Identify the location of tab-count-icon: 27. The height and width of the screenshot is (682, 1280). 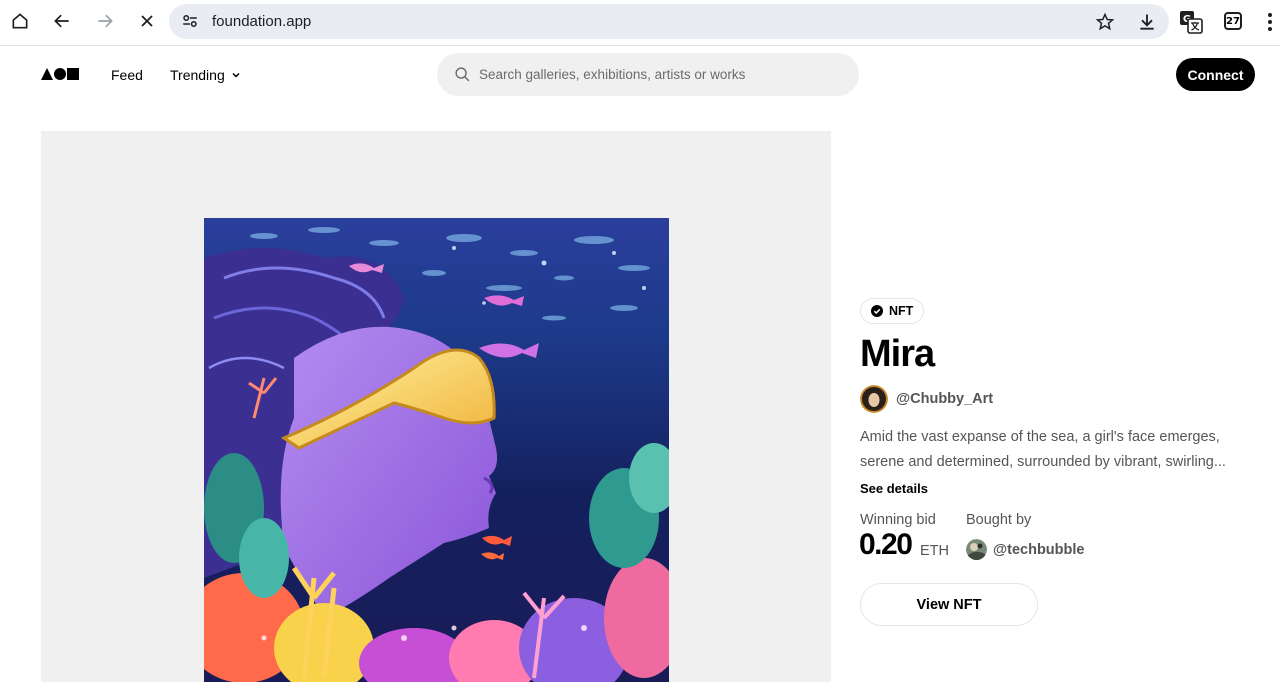
(1233, 21).